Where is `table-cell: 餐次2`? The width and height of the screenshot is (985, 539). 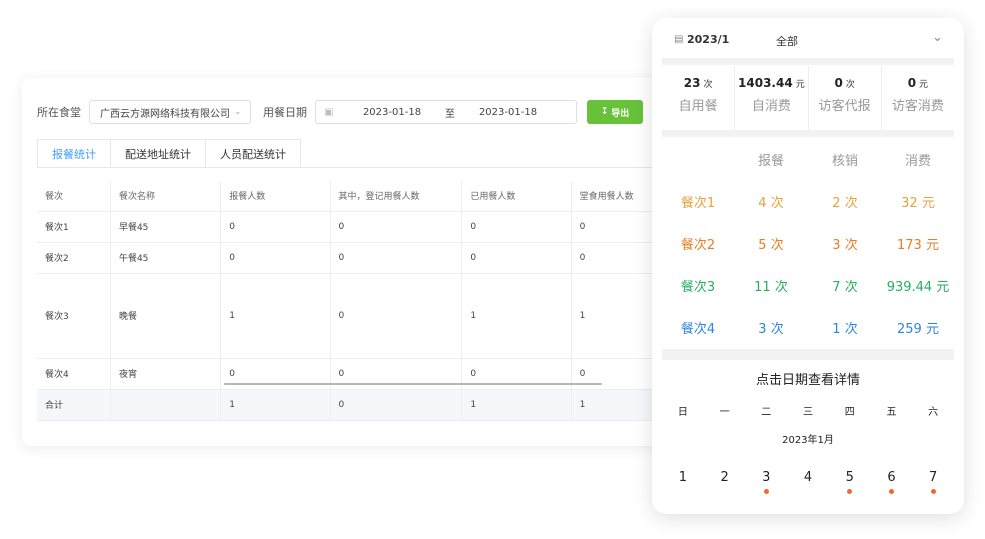
table-cell: 餐次2 is located at coordinates (74, 258).